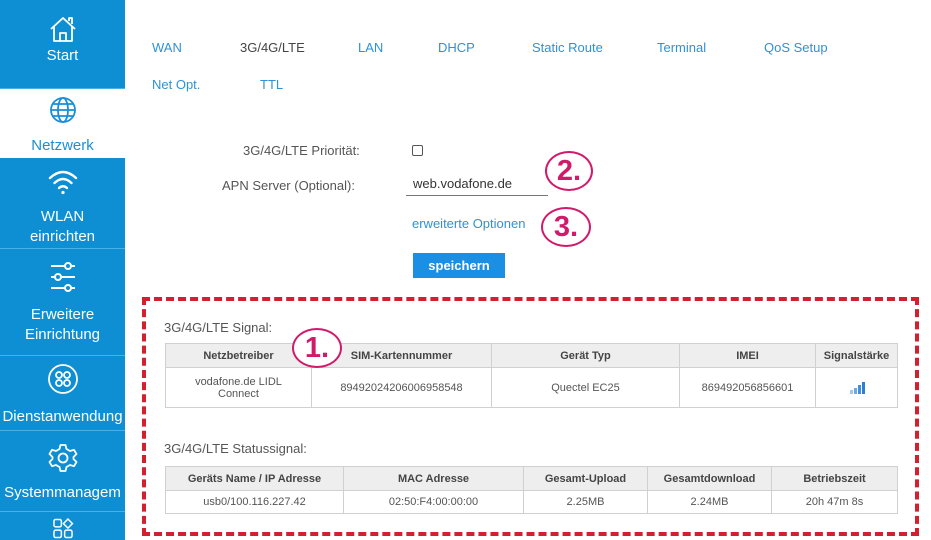 This screenshot has height=540, width=931. Describe the element at coordinates (585, 387) in the screenshot. I see `device-cell: Quectel EC25` at that location.